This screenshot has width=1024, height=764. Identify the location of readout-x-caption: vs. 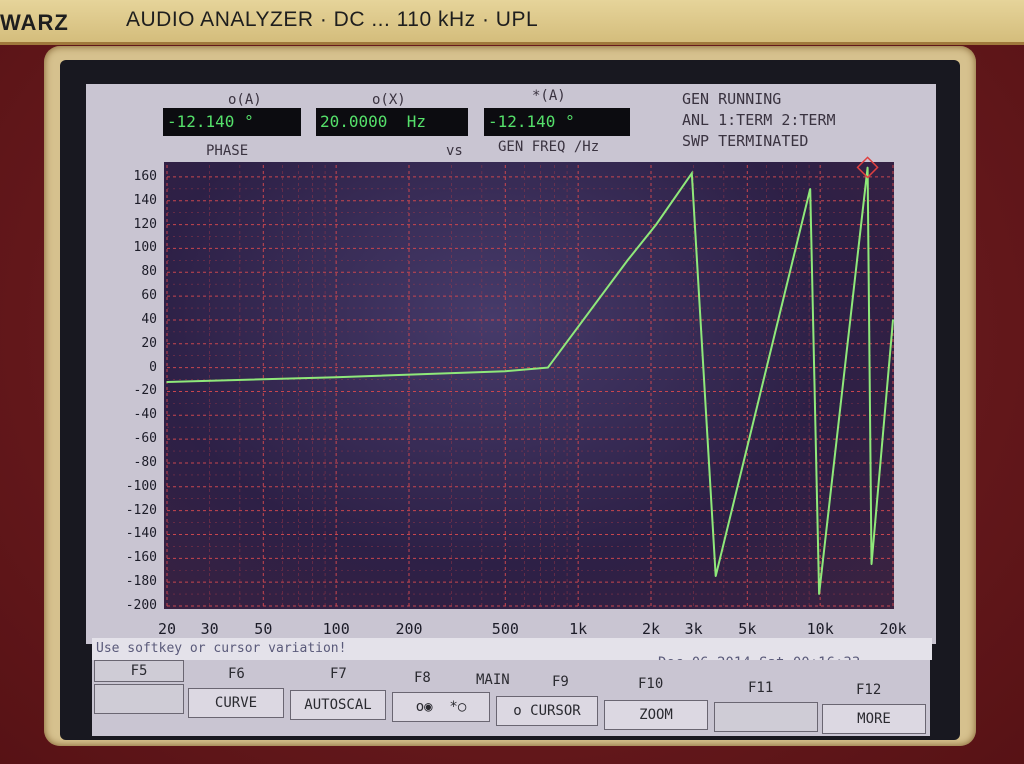
(454, 151).